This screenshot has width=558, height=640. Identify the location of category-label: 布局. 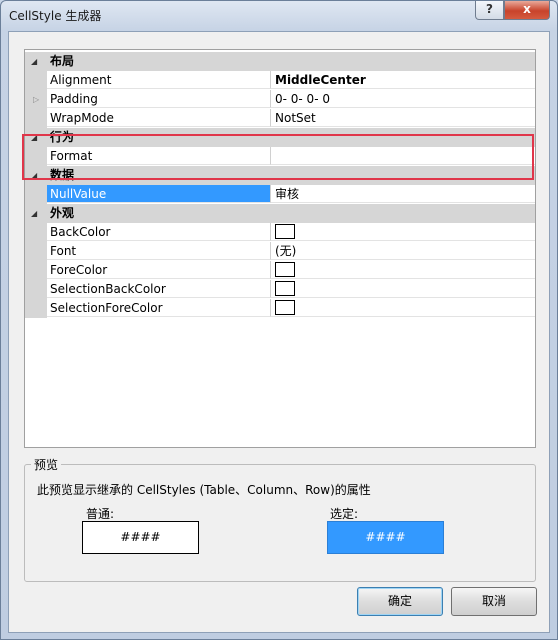
(62, 61).